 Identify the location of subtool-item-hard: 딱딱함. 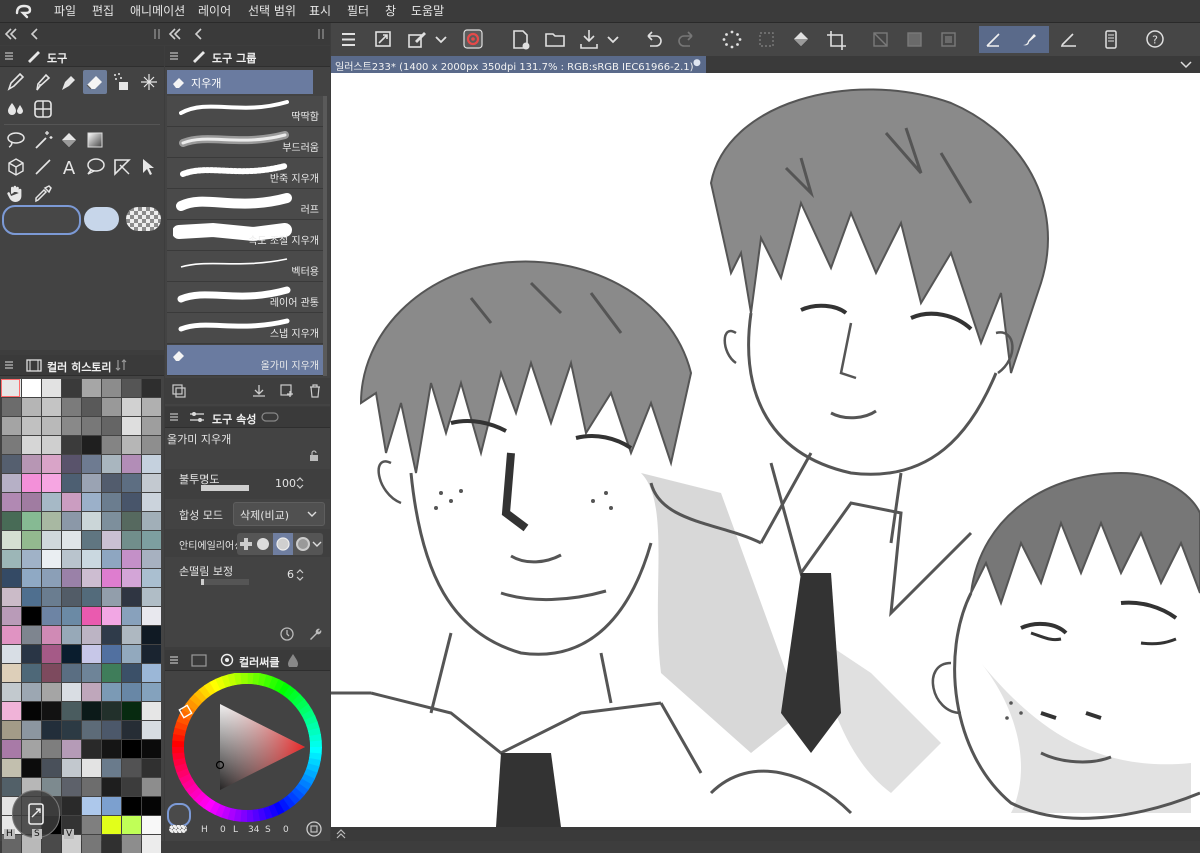
(245, 111).